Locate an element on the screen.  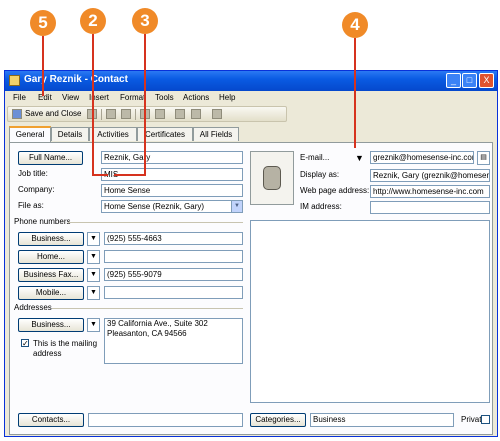
address-line-1: 39 California Ave., Suite 302 is located at coordinates (157, 323).